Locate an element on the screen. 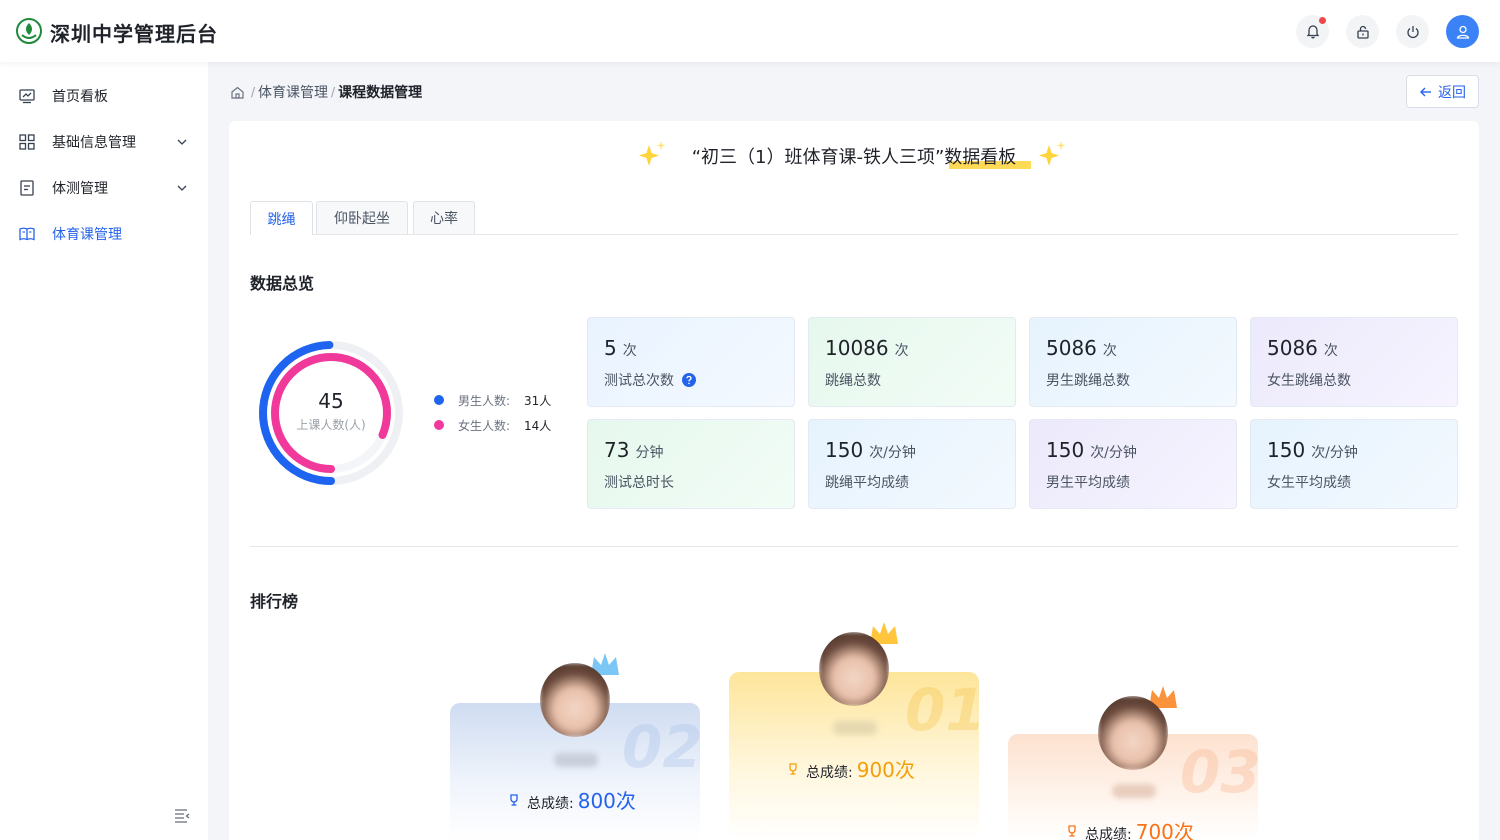 Image resolution: width=1500 pixels, height=840 pixels. legend-girls: 女生人数: 14人 is located at coordinates (492, 425).